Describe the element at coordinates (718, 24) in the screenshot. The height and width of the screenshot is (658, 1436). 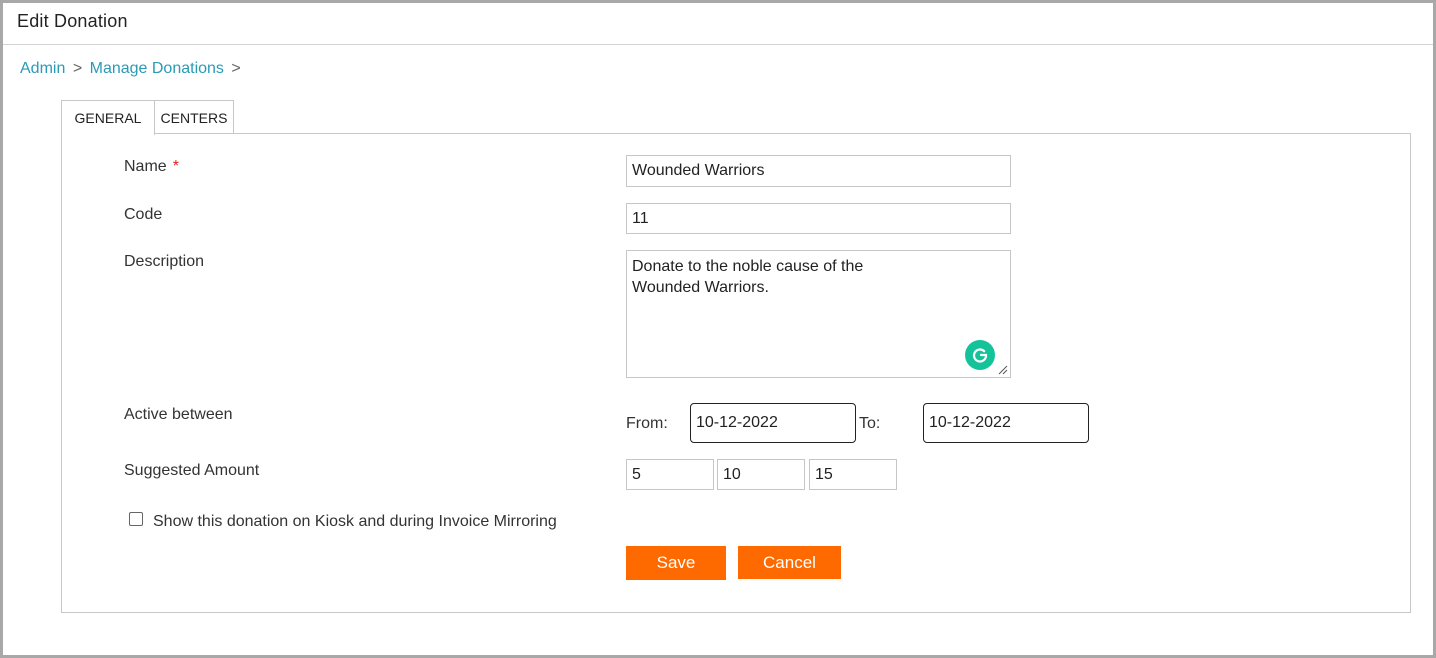
I see `title-bar: Edit Donation` at that location.